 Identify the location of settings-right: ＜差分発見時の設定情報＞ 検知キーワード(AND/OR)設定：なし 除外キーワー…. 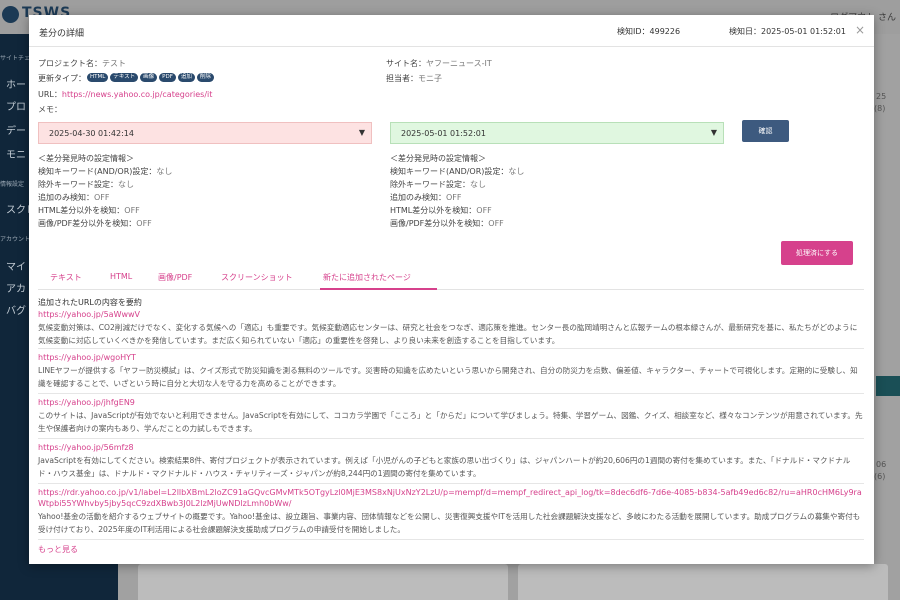
(457, 191).